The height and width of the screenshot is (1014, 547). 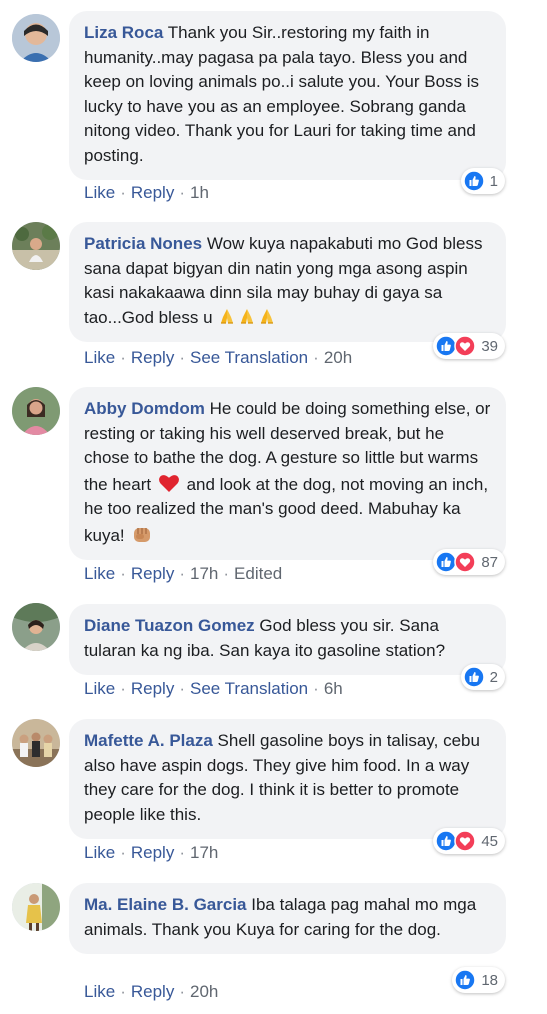 I want to click on comment-actions: Like · Reply · See Translation · 20h, so click(x=218, y=357).